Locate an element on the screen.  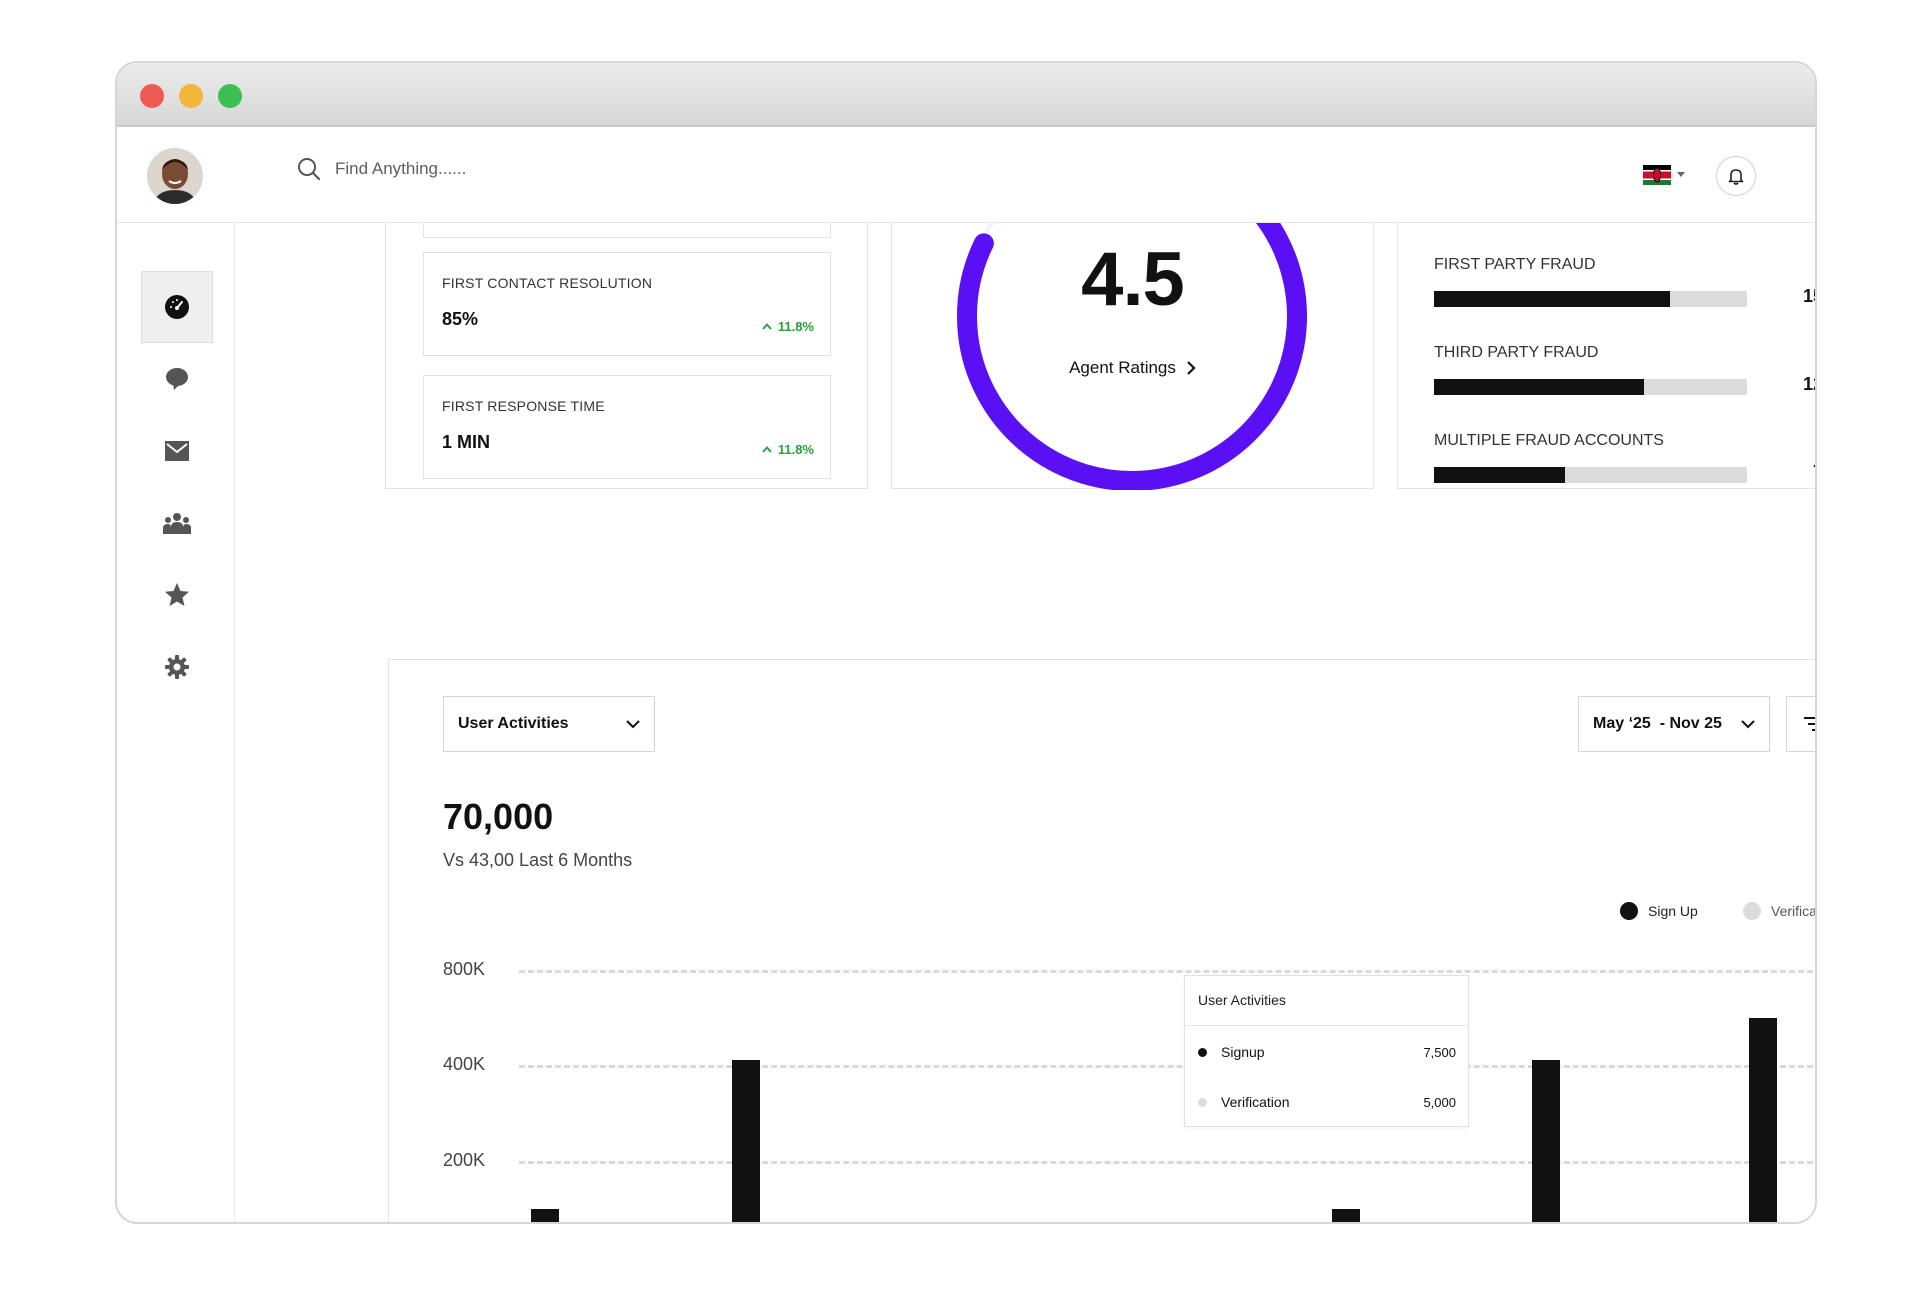
fraud-label: MULTIPLE FRAUD ACCOUNTS is located at coordinates (1549, 440).